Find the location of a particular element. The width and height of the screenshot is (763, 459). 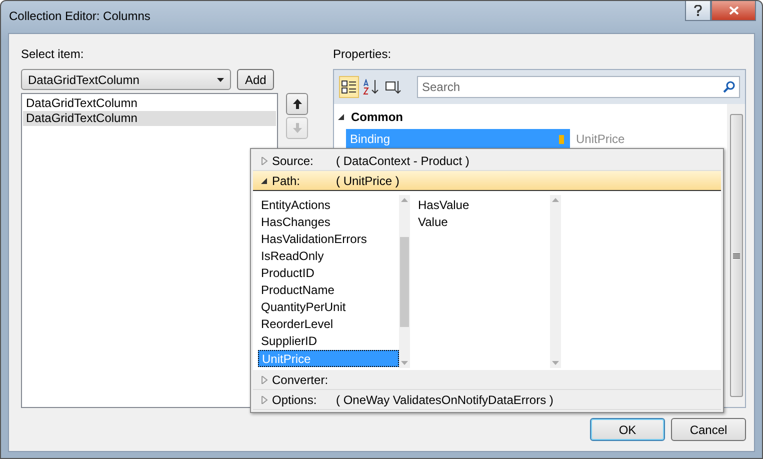

up-arrow-icon is located at coordinates (297, 104).